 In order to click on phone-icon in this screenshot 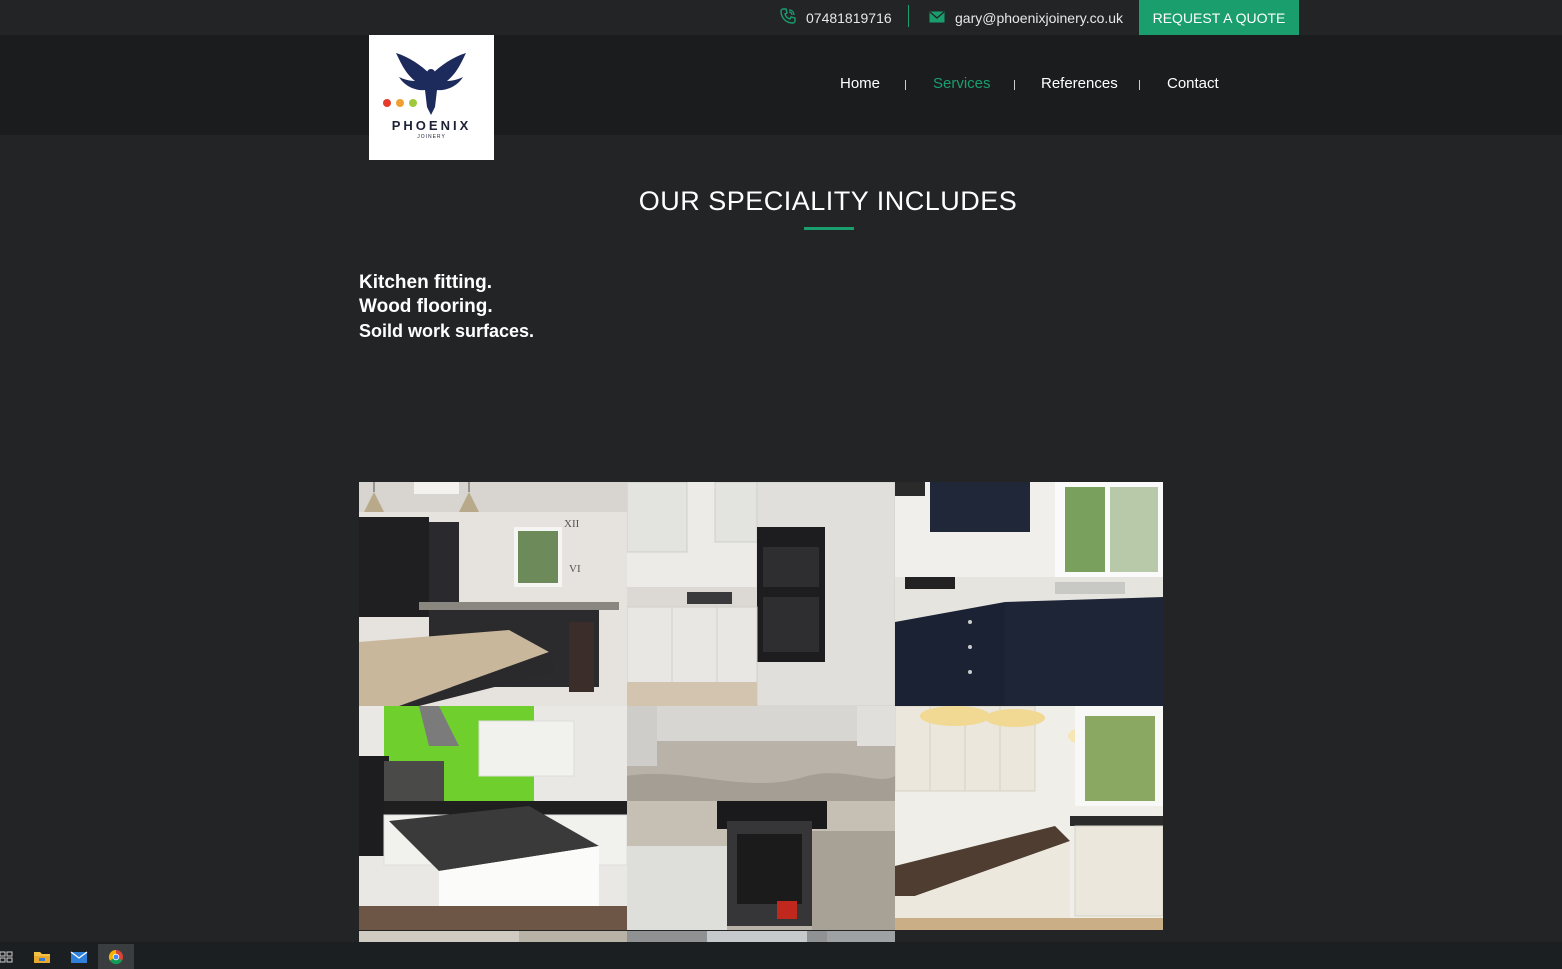, I will do `click(788, 17)`.